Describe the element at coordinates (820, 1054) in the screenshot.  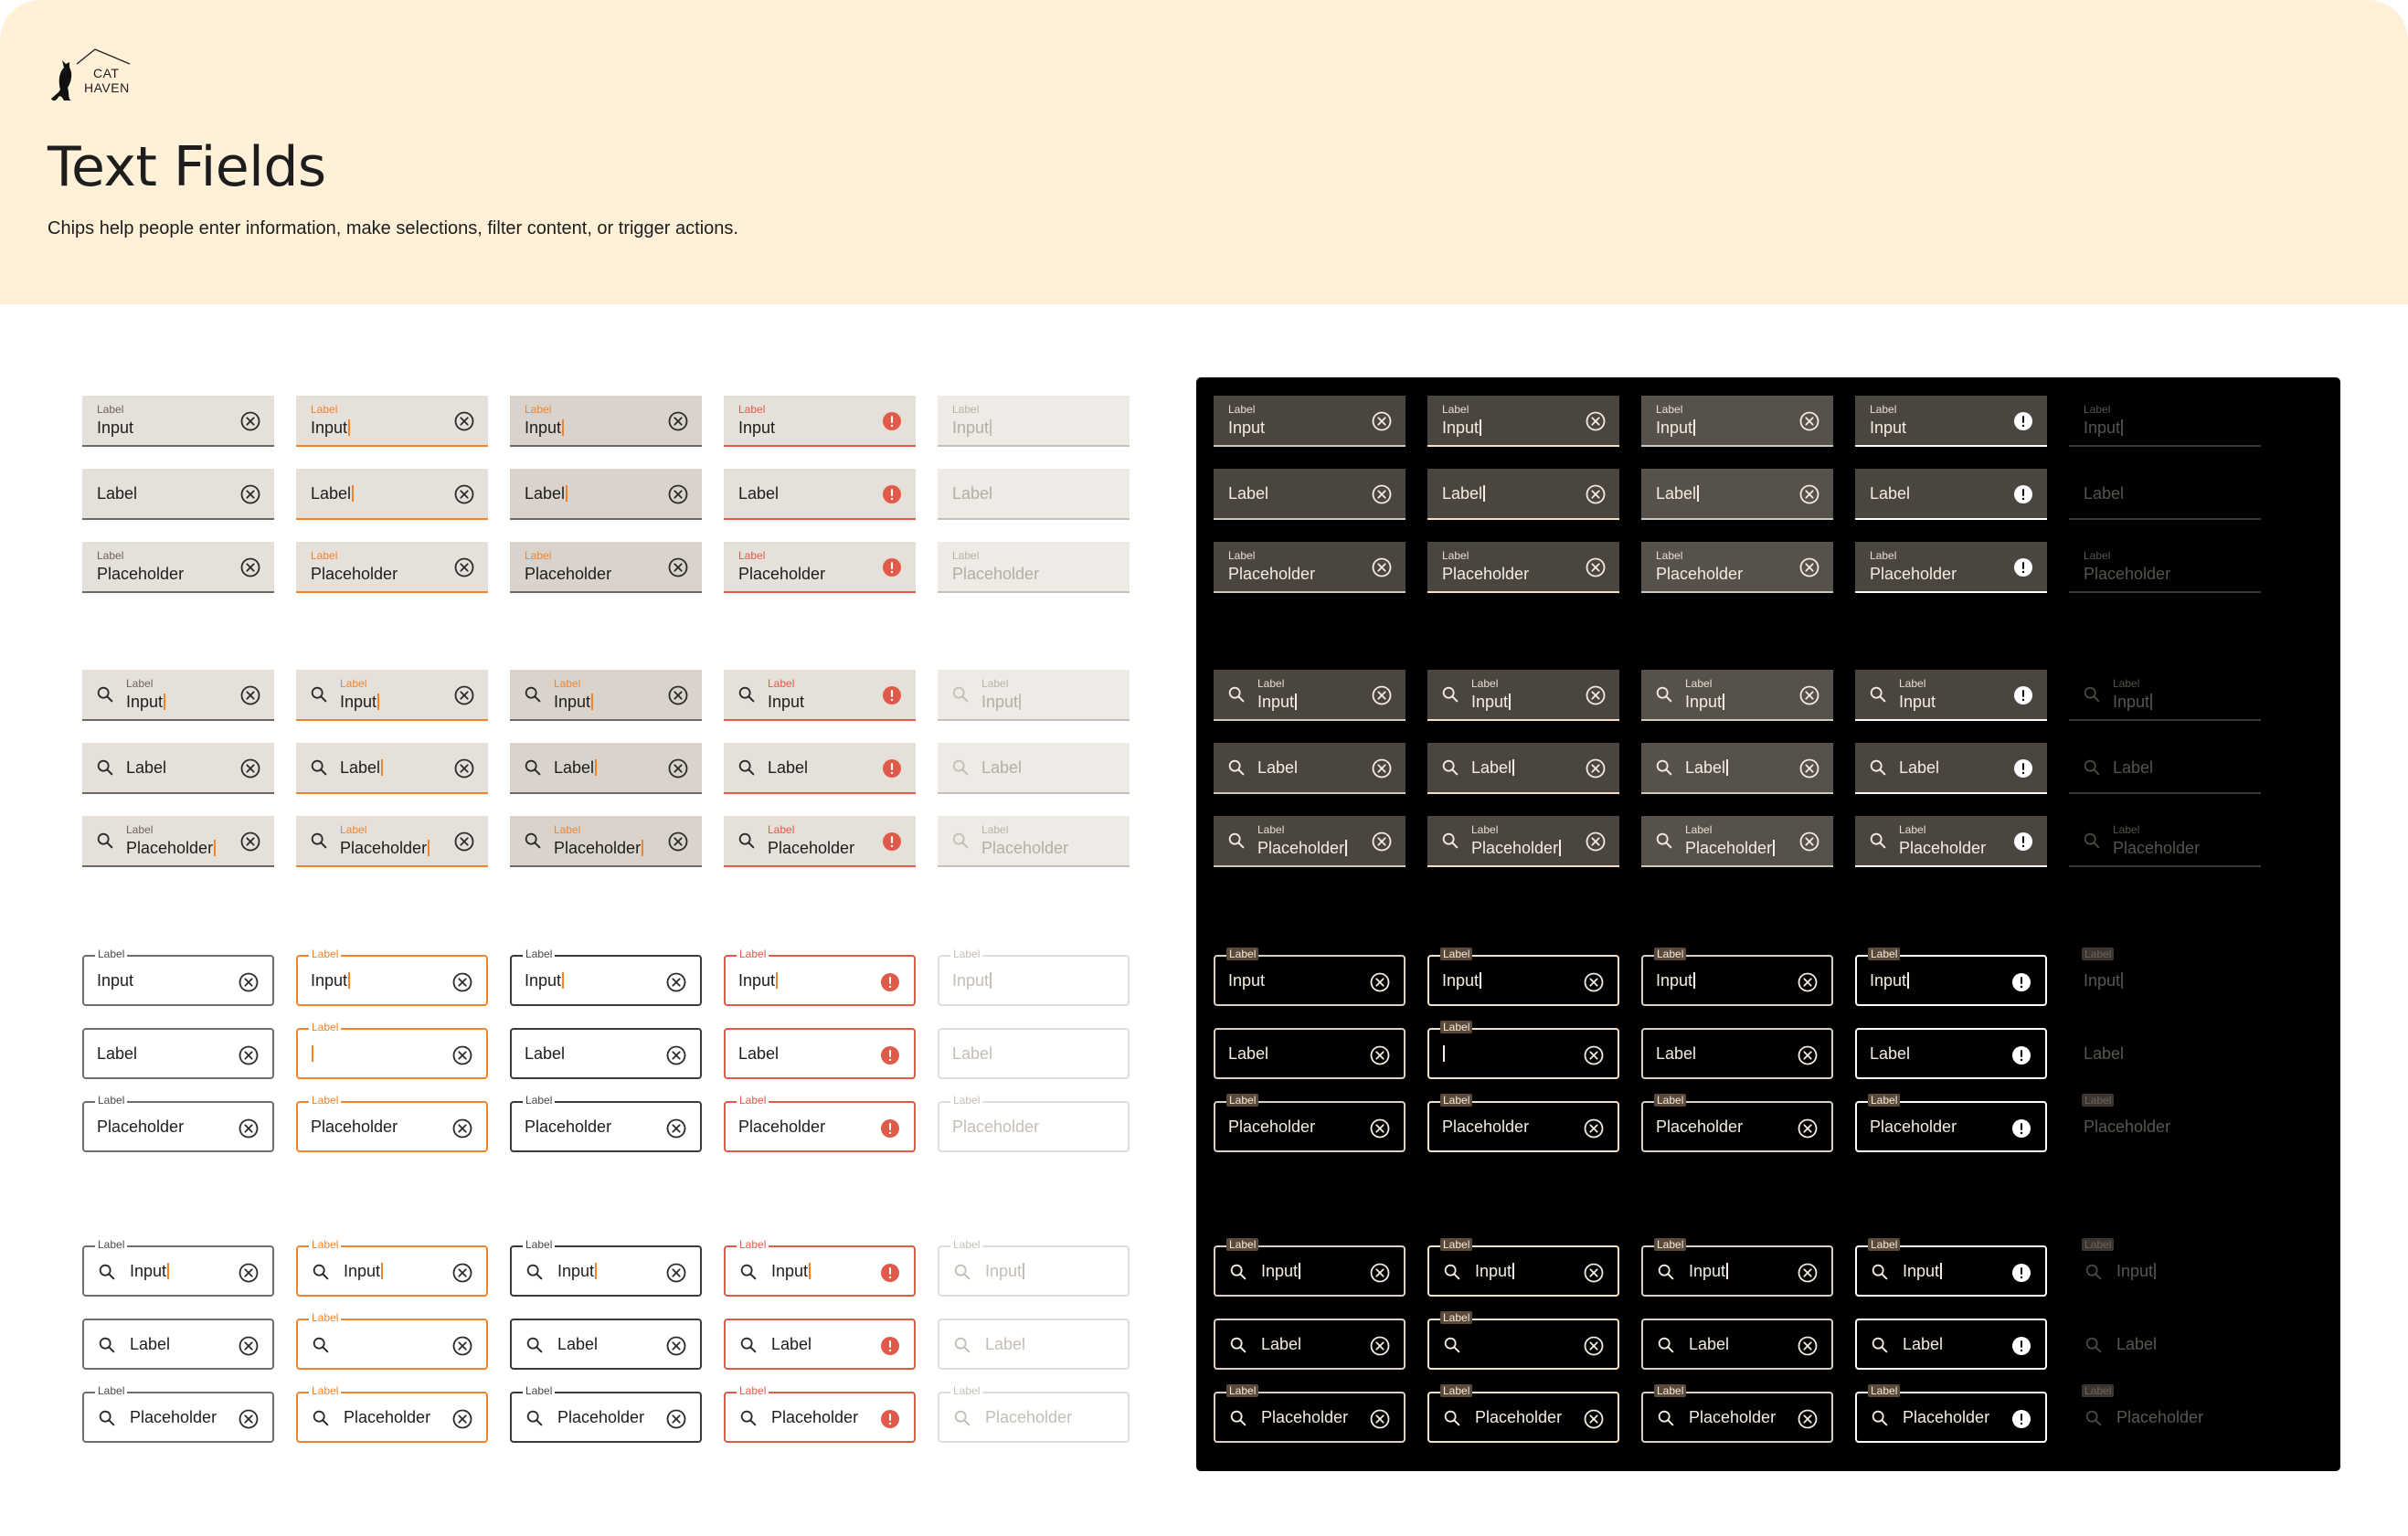
I see `text-field-outlined-light-error: Label` at that location.